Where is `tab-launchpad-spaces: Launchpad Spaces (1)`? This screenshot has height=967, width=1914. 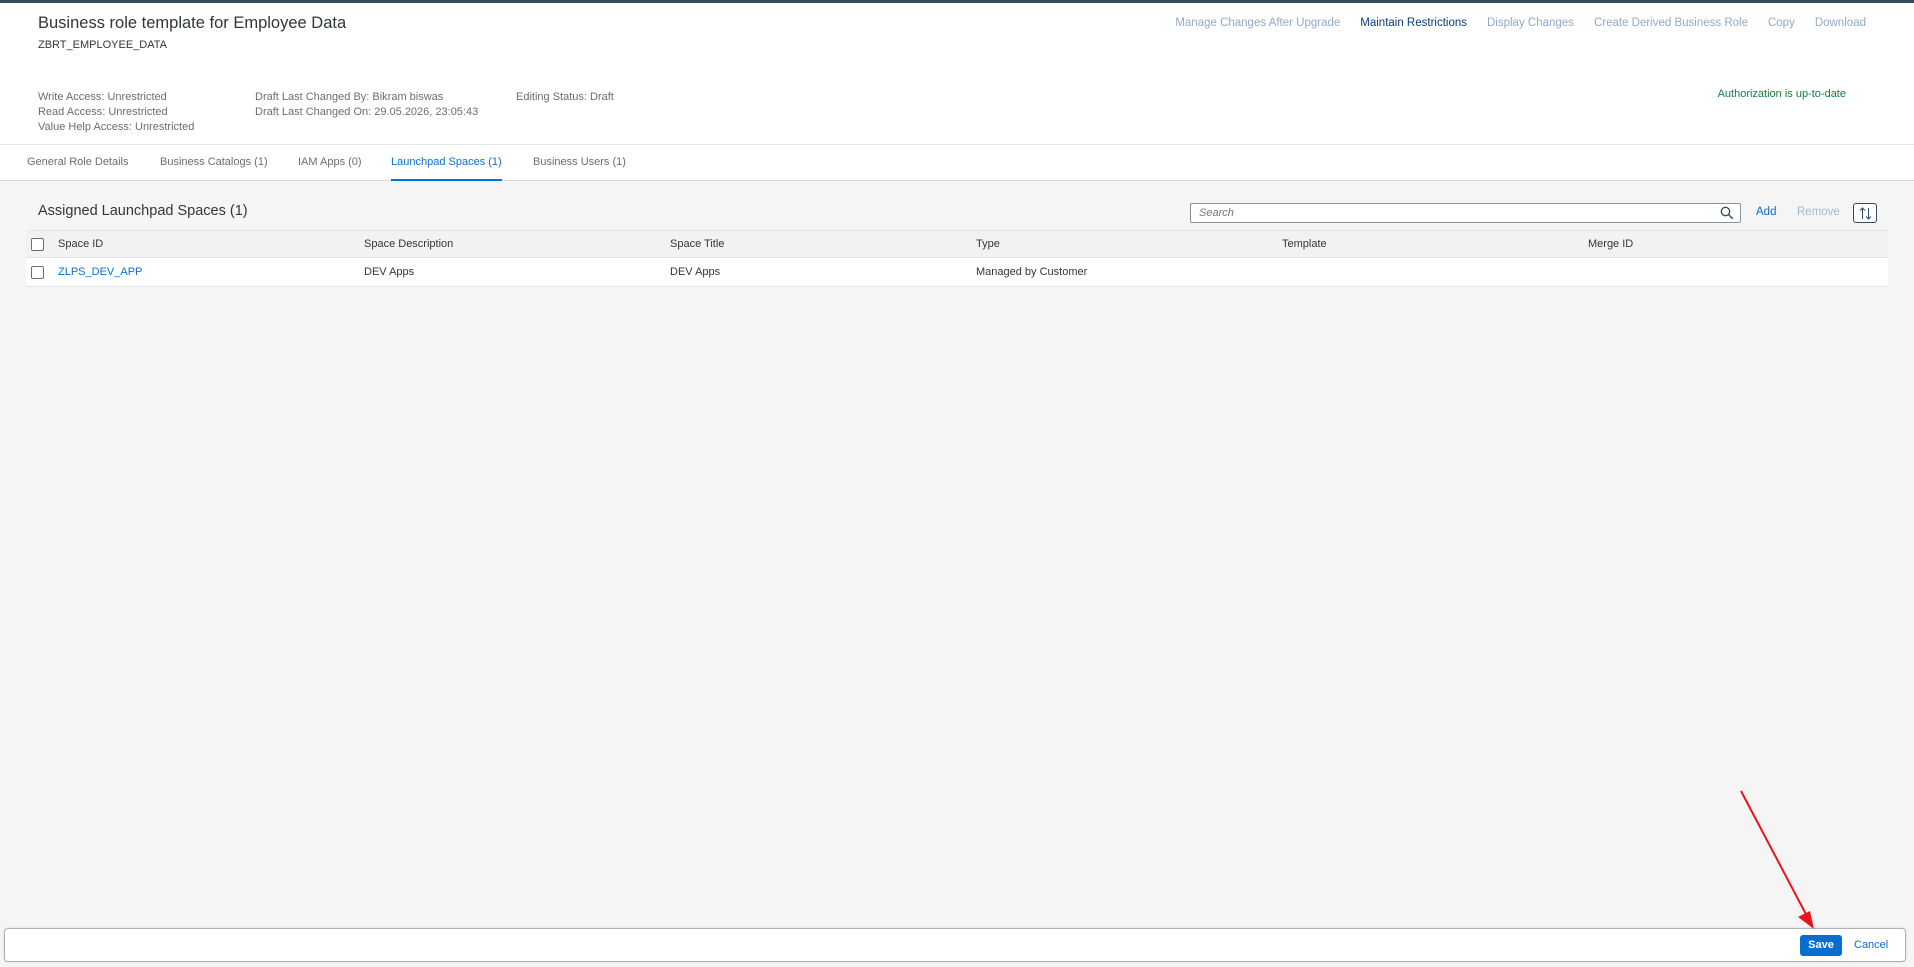
tab-launchpad-spaces: Launchpad Spaces (1) is located at coordinates (446, 163).